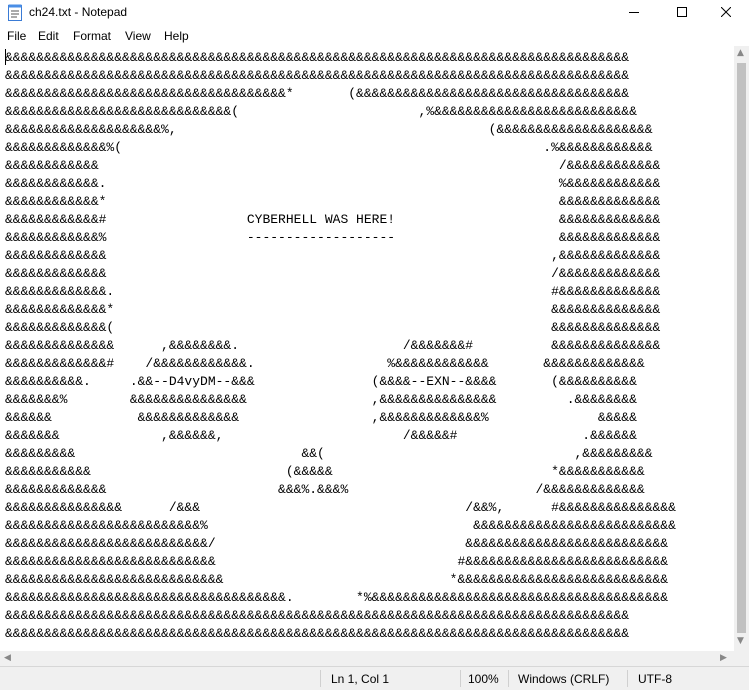 The width and height of the screenshot is (749, 690). Describe the element at coordinates (360, 679) in the screenshot. I see `cursor-position: Ln 1, Col 1` at that location.